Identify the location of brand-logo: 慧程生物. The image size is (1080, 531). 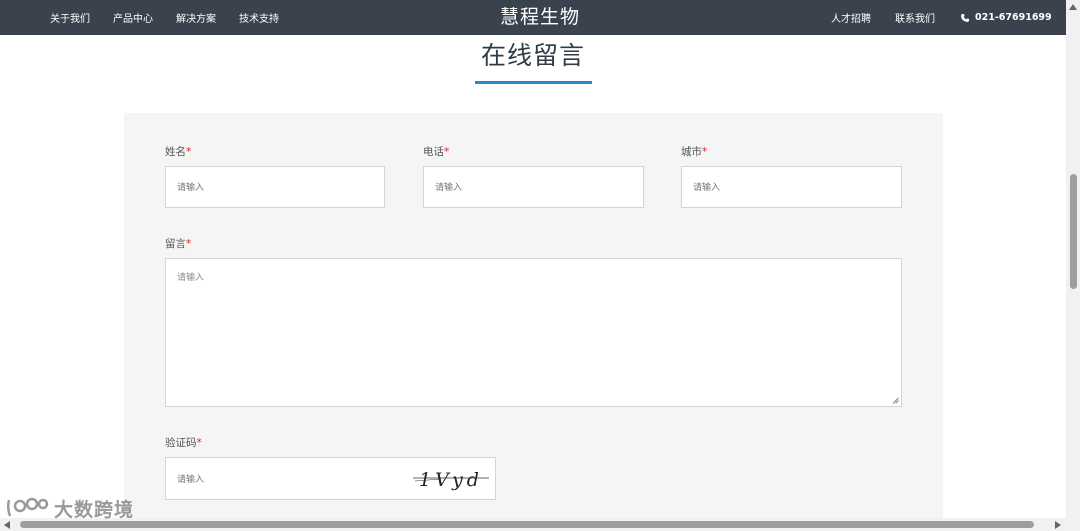
(540, 17).